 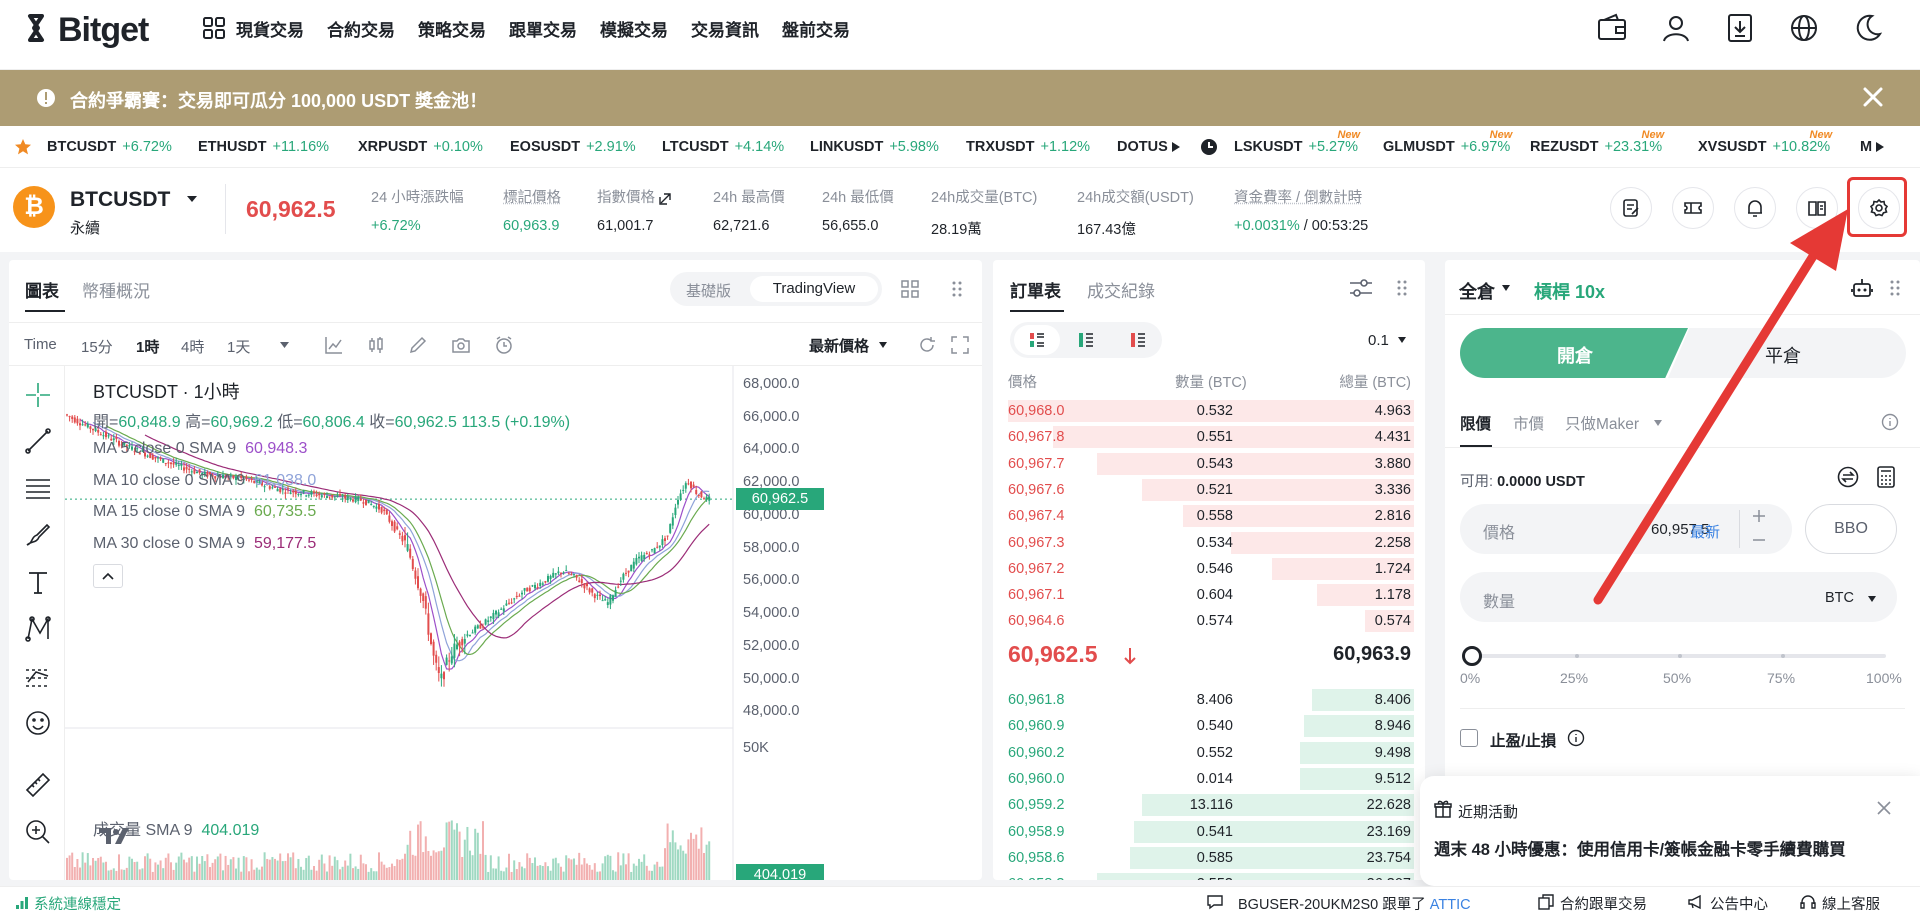 I want to click on ticker-item: DOTUS, so click(x=1142, y=147).